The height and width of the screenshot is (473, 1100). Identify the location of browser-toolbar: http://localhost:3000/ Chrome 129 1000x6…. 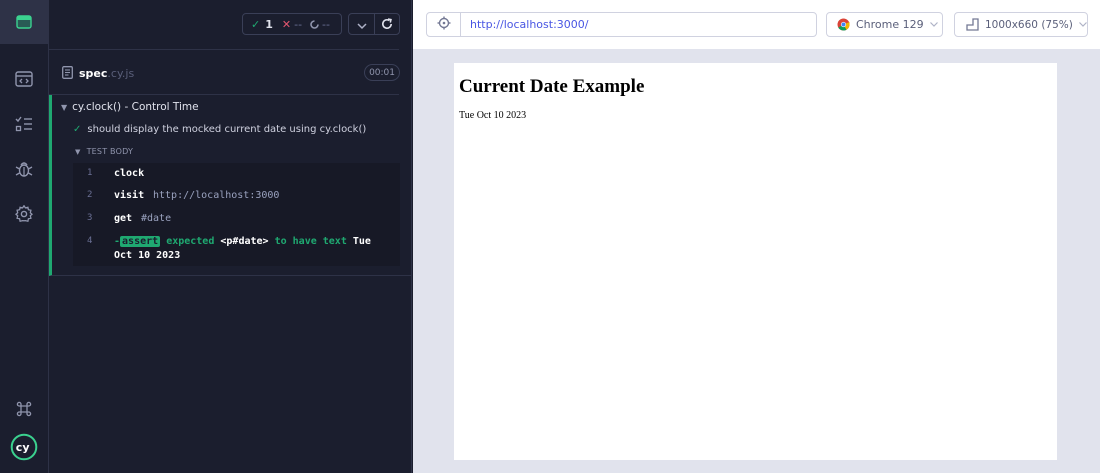
(756, 24).